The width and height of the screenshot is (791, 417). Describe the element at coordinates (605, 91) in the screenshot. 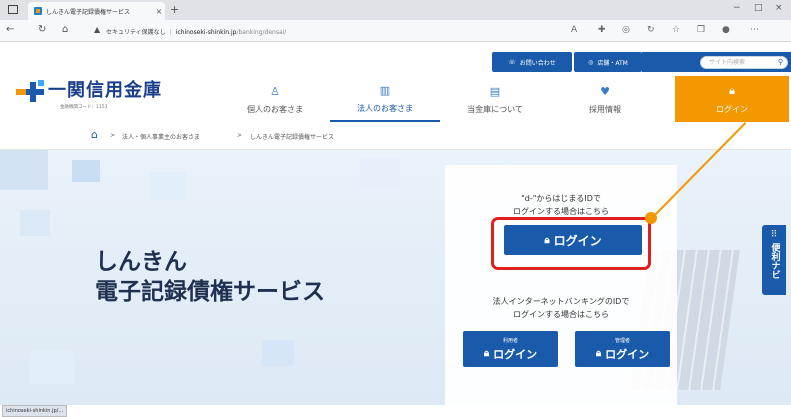

I see `recruit-icon: ♥` at that location.